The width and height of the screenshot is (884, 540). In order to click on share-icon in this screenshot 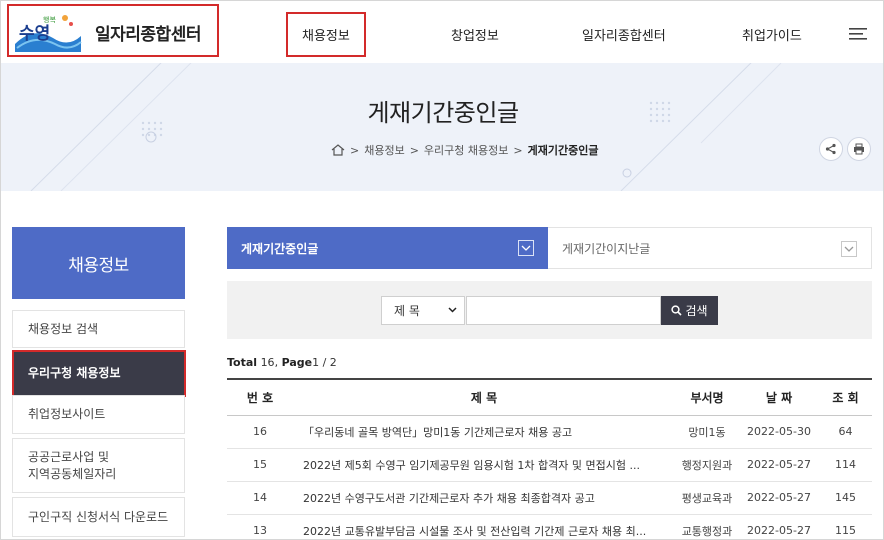, I will do `click(830, 149)`.